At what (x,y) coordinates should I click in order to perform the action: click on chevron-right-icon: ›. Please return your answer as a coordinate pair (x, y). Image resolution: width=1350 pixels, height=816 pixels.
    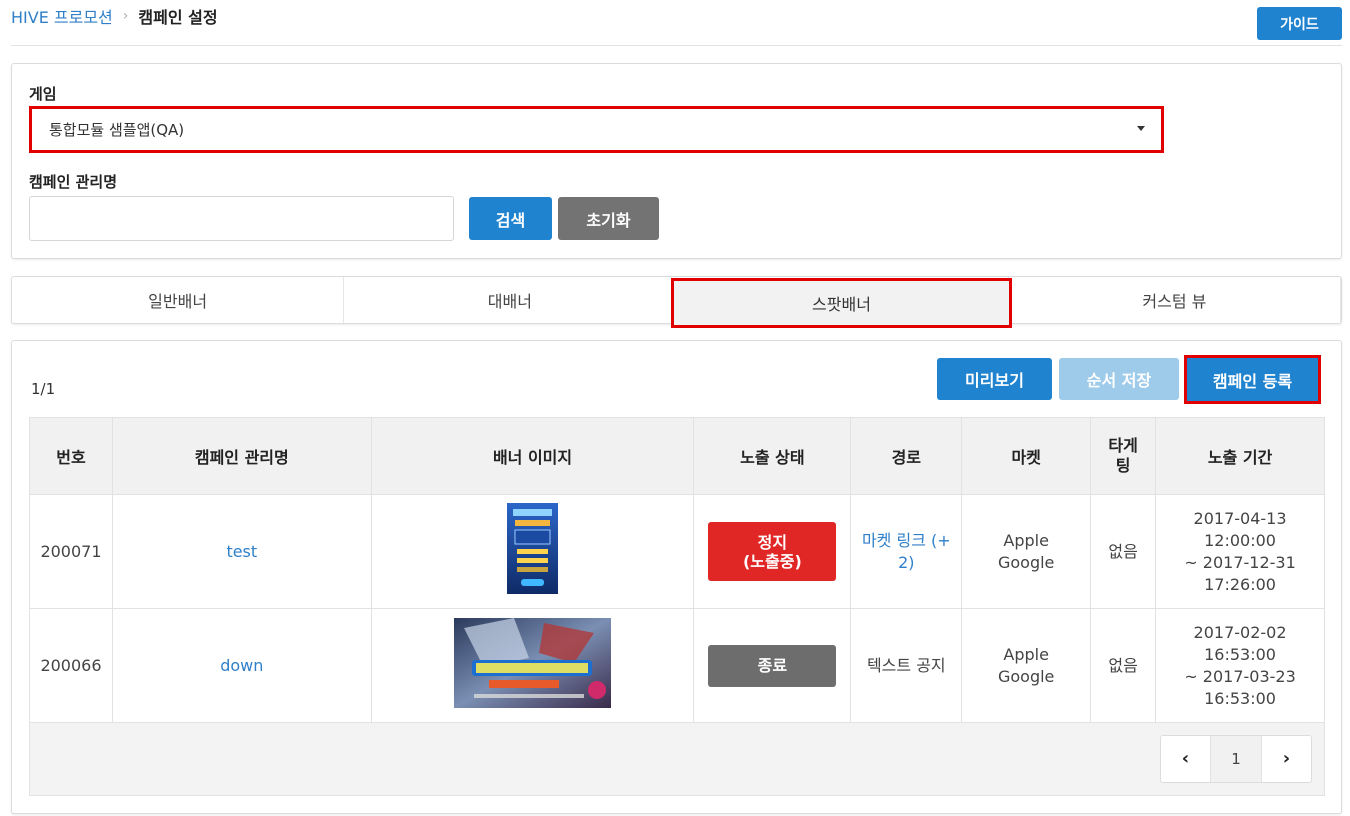
    Looking at the image, I should click on (1286, 758).